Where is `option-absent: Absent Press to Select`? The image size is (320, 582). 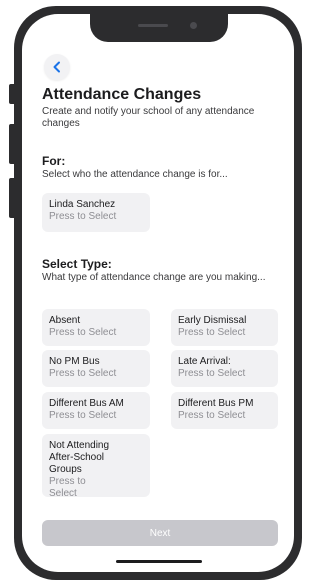 option-absent: Absent Press to Select is located at coordinates (96, 327).